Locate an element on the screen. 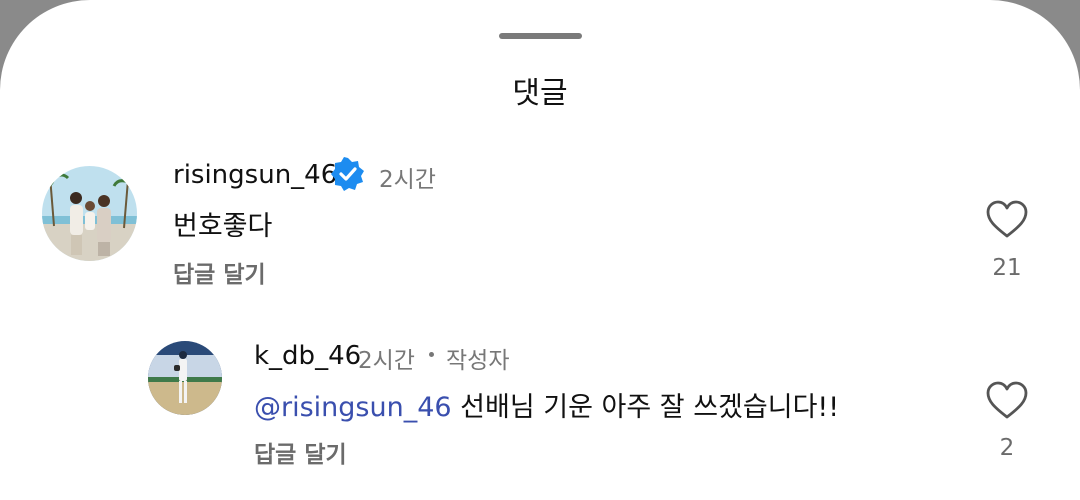 This screenshot has height=500, width=1080. mention-link: @risingsun_46 is located at coordinates (353, 407).